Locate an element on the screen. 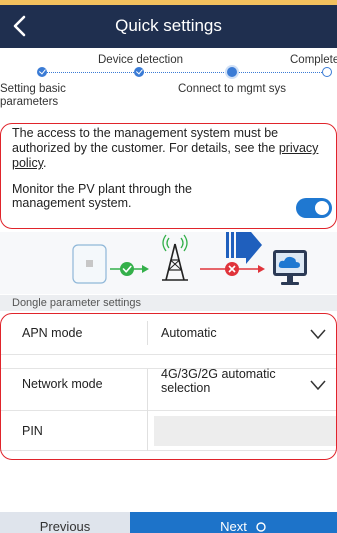  network-mode-label: Network mode is located at coordinates (62, 384).